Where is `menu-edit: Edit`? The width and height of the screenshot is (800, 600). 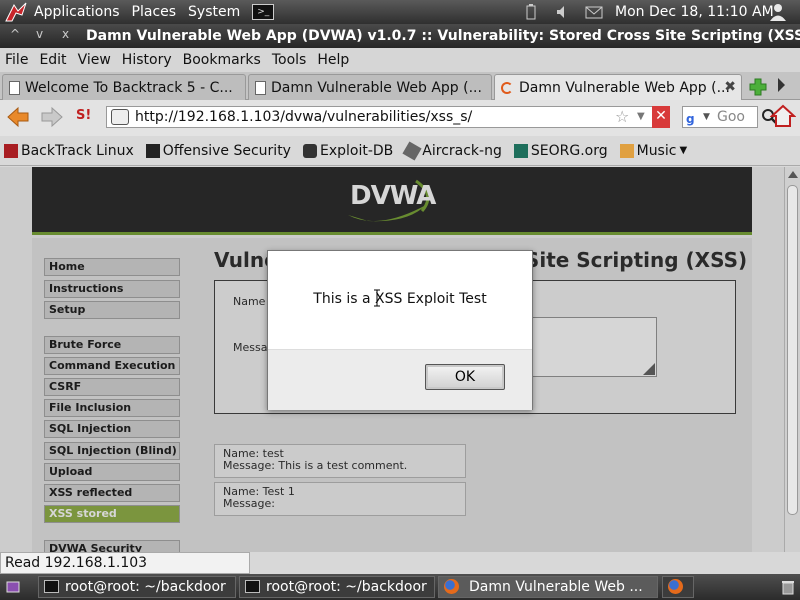 menu-edit: Edit is located at coordinates (52, 60).